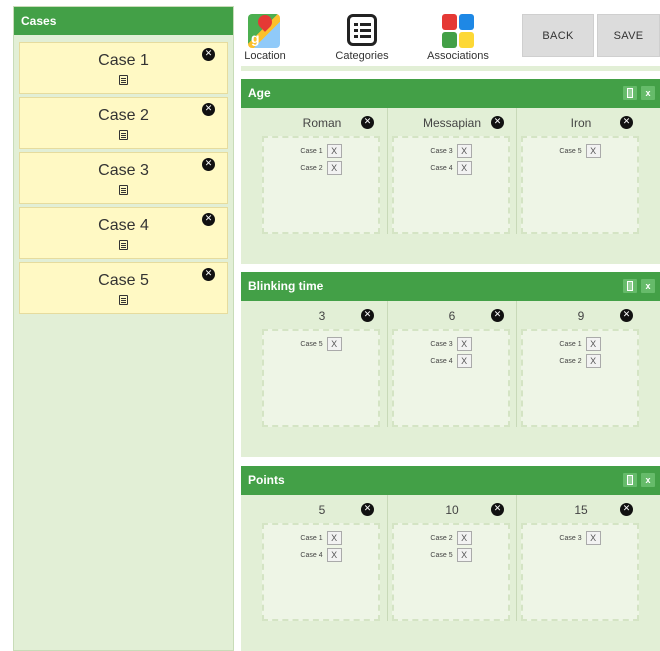  I want to click on case-card: Case 5 ✕, so click(123, 288).